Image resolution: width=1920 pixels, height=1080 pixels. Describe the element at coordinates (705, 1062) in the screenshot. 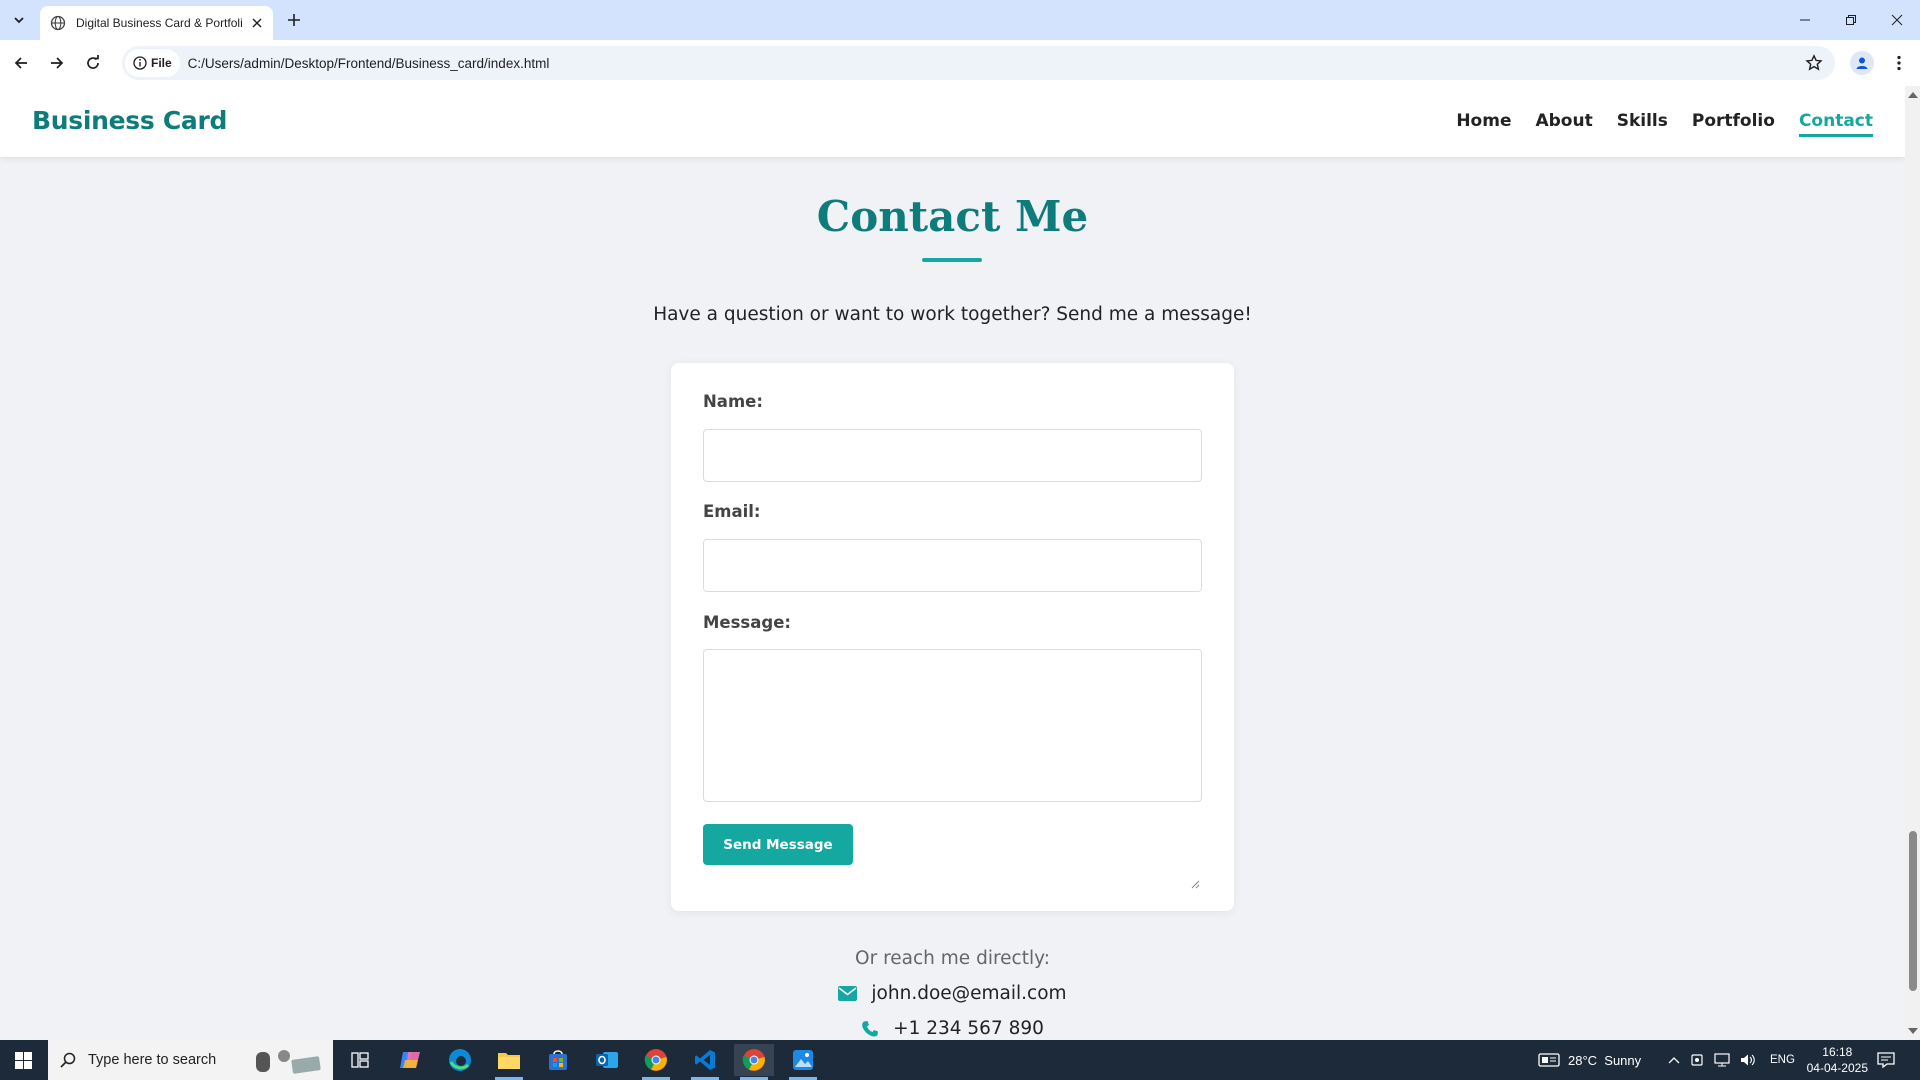

I see `vscode-icon` at that location.